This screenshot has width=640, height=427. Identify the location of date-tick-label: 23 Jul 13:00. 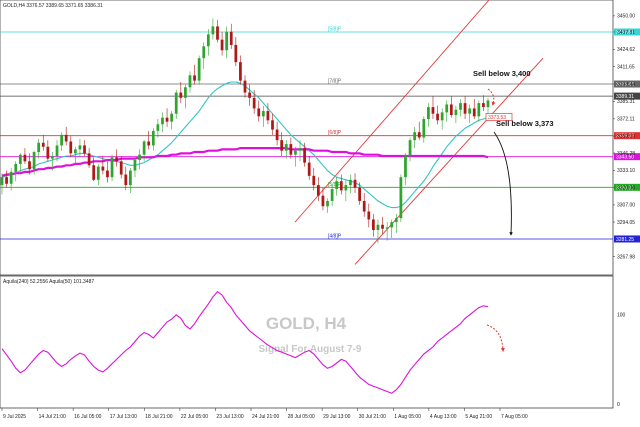
(229, 417).